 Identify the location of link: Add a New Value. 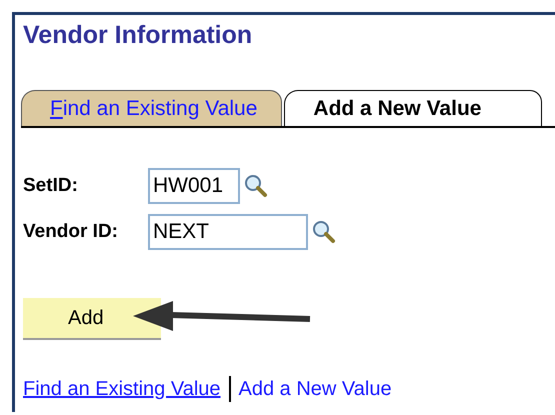
(315, 389).